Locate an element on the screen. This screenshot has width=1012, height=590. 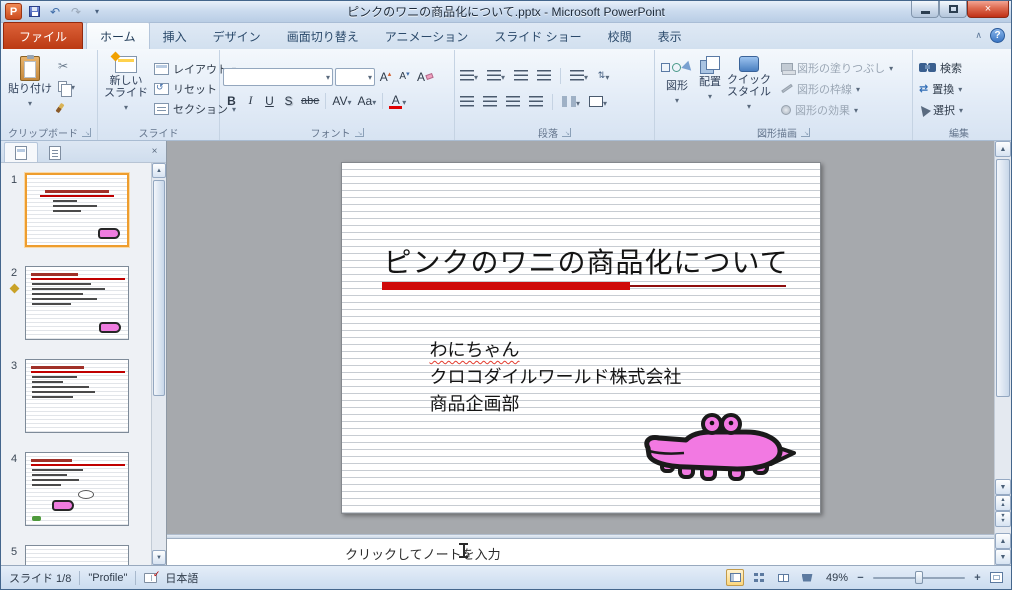
zoom-slider-thumb is located at coordinates (919, 577).